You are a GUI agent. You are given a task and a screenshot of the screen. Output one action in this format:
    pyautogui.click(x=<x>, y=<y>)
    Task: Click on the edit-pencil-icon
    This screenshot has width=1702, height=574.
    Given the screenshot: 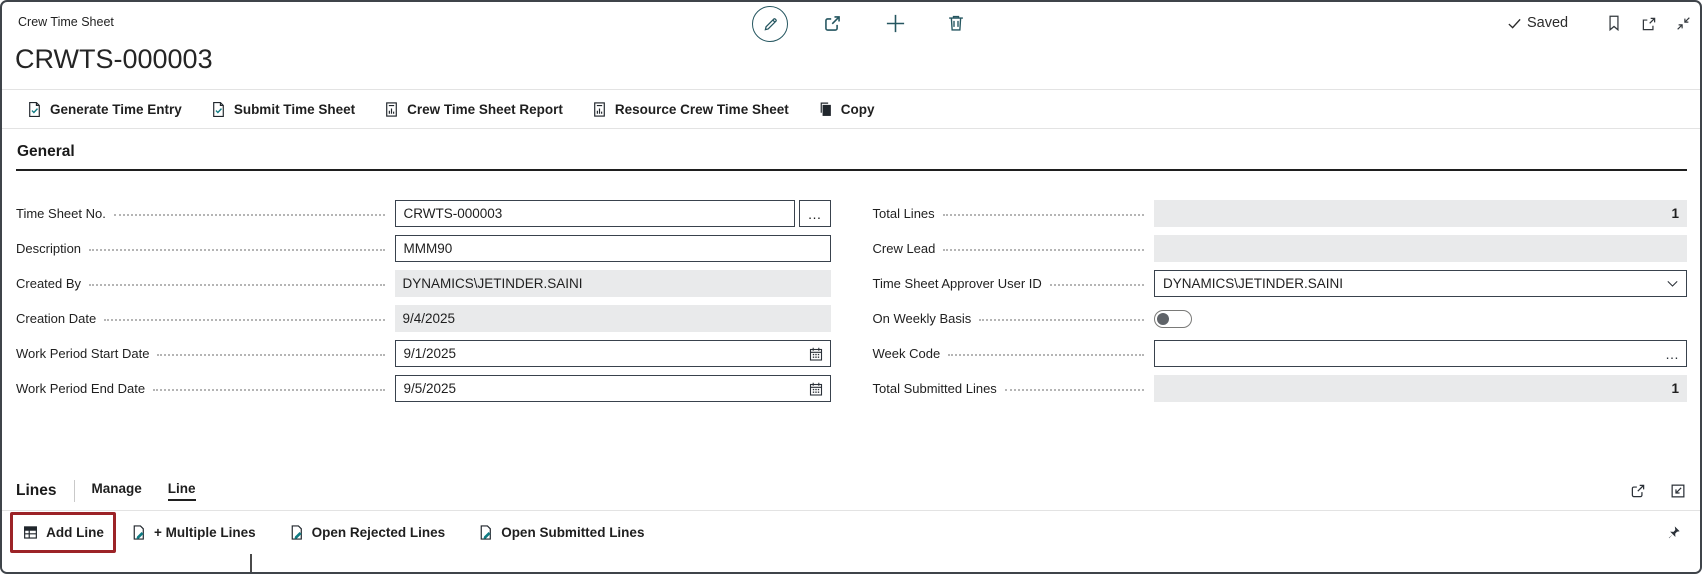 What is the action you would take?
    pyautogui.click(x=770, y=24)
    